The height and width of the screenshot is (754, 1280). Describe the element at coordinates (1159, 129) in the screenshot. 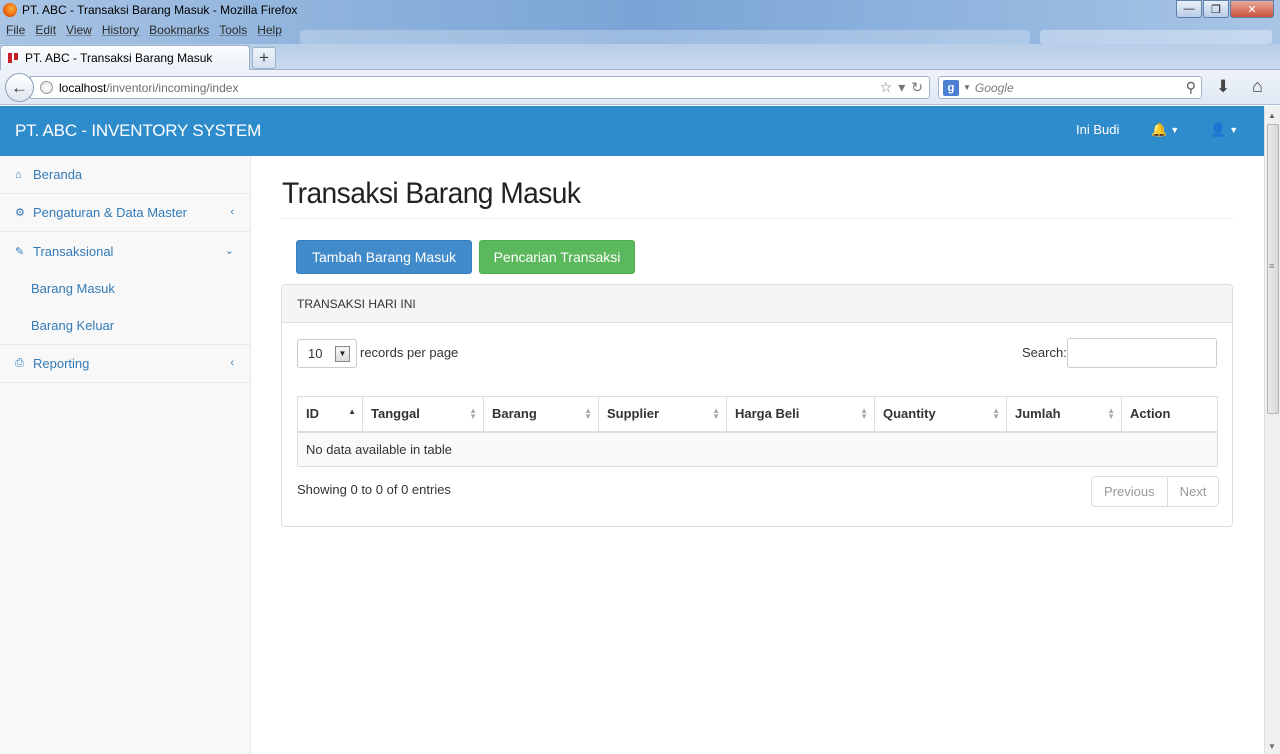

I see `bell-icon: 🔔` at that location.